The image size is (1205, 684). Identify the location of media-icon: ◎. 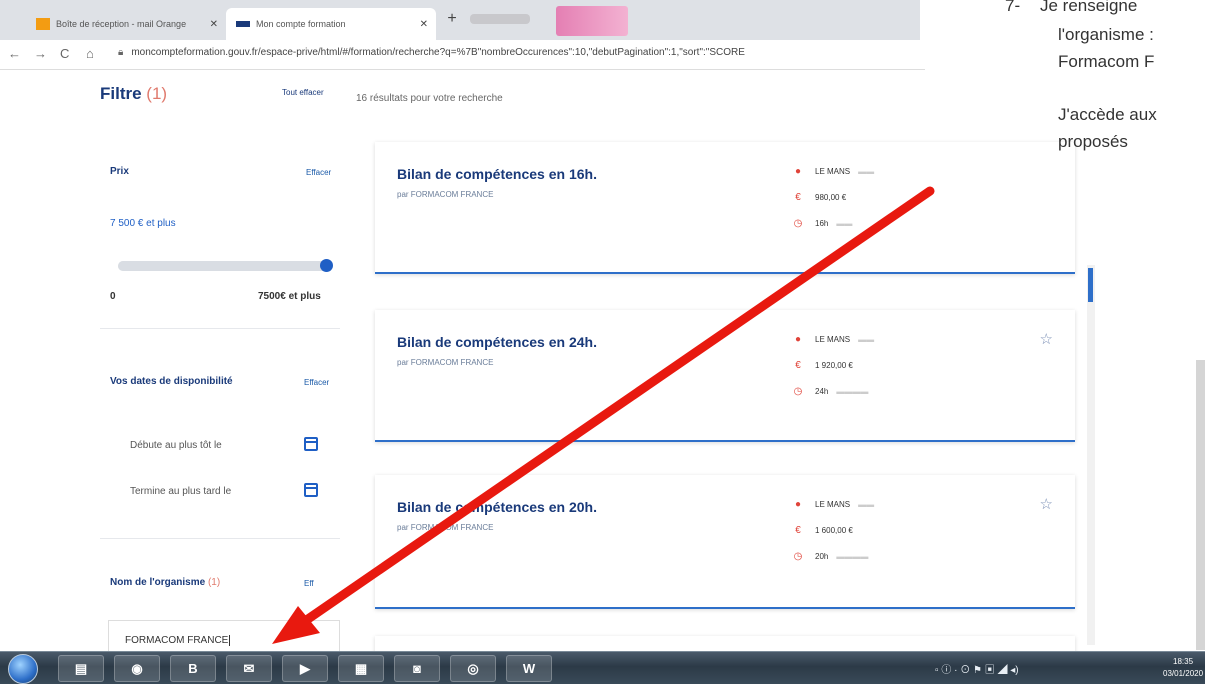
(473, 668).